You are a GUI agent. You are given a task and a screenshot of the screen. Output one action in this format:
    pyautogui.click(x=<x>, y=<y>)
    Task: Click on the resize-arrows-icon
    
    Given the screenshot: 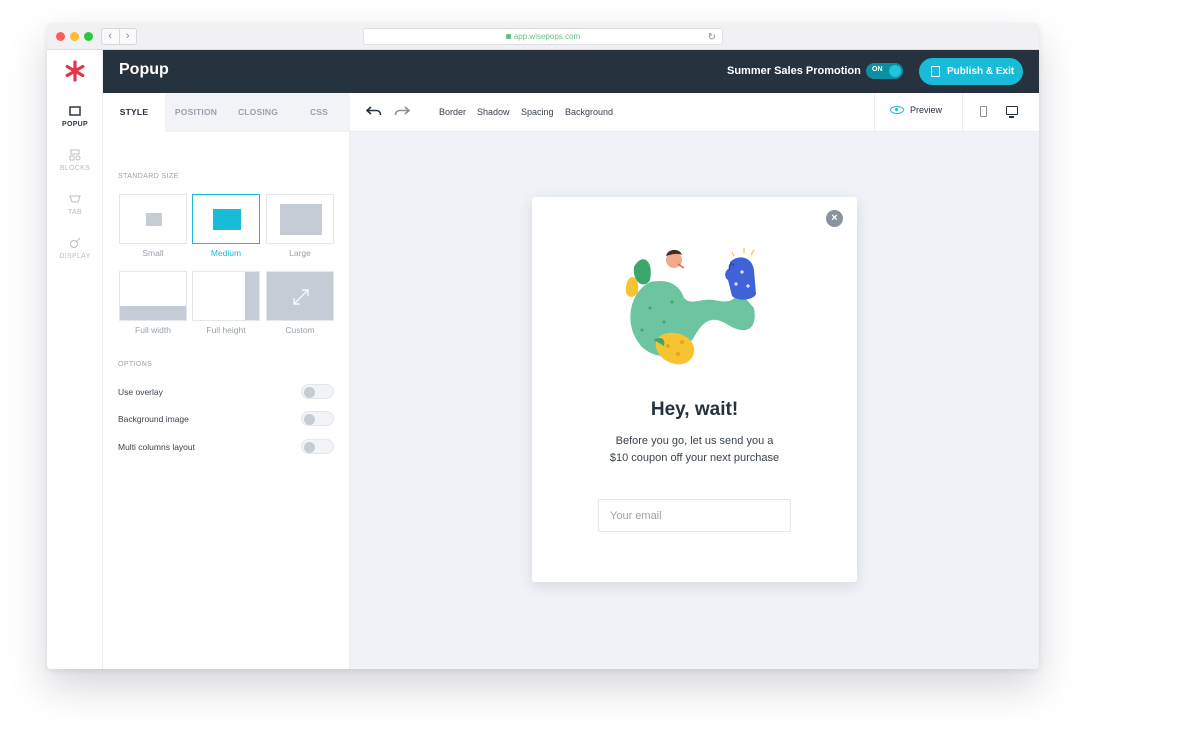 What is the action you would take?
    pyautogui.click(x=301, y=297)
    